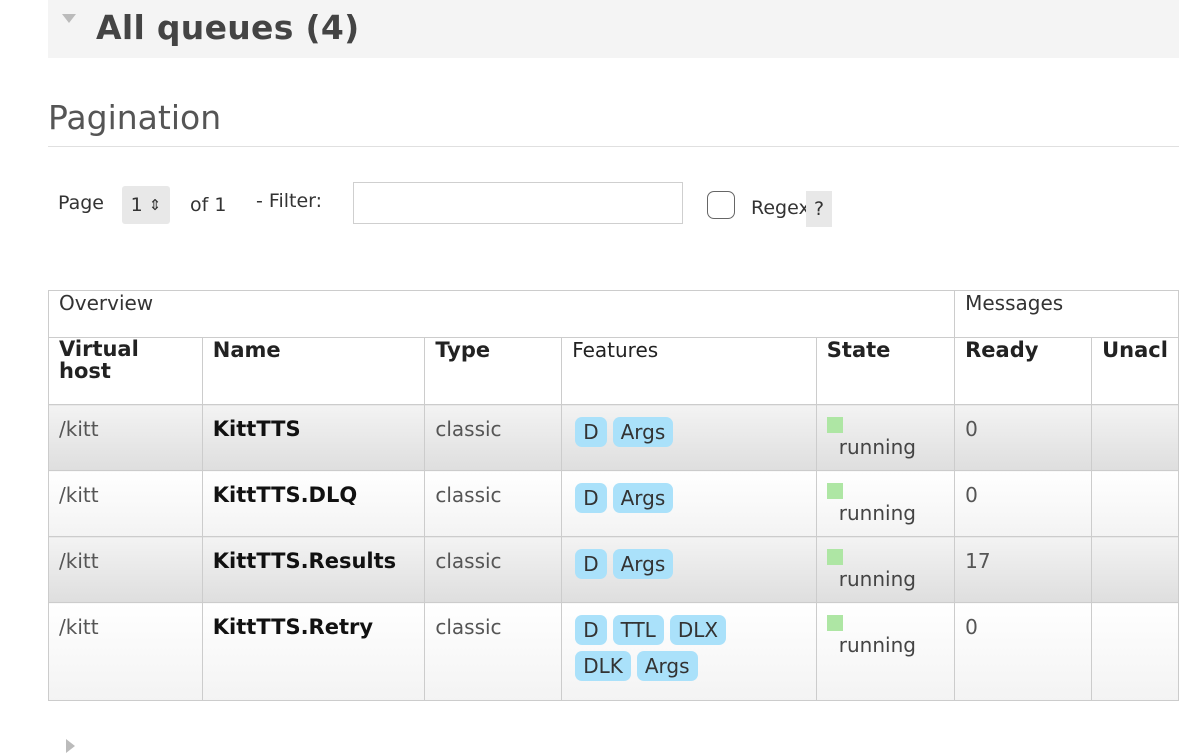  I want to click on column-header-type: Type, so click(493, 371).